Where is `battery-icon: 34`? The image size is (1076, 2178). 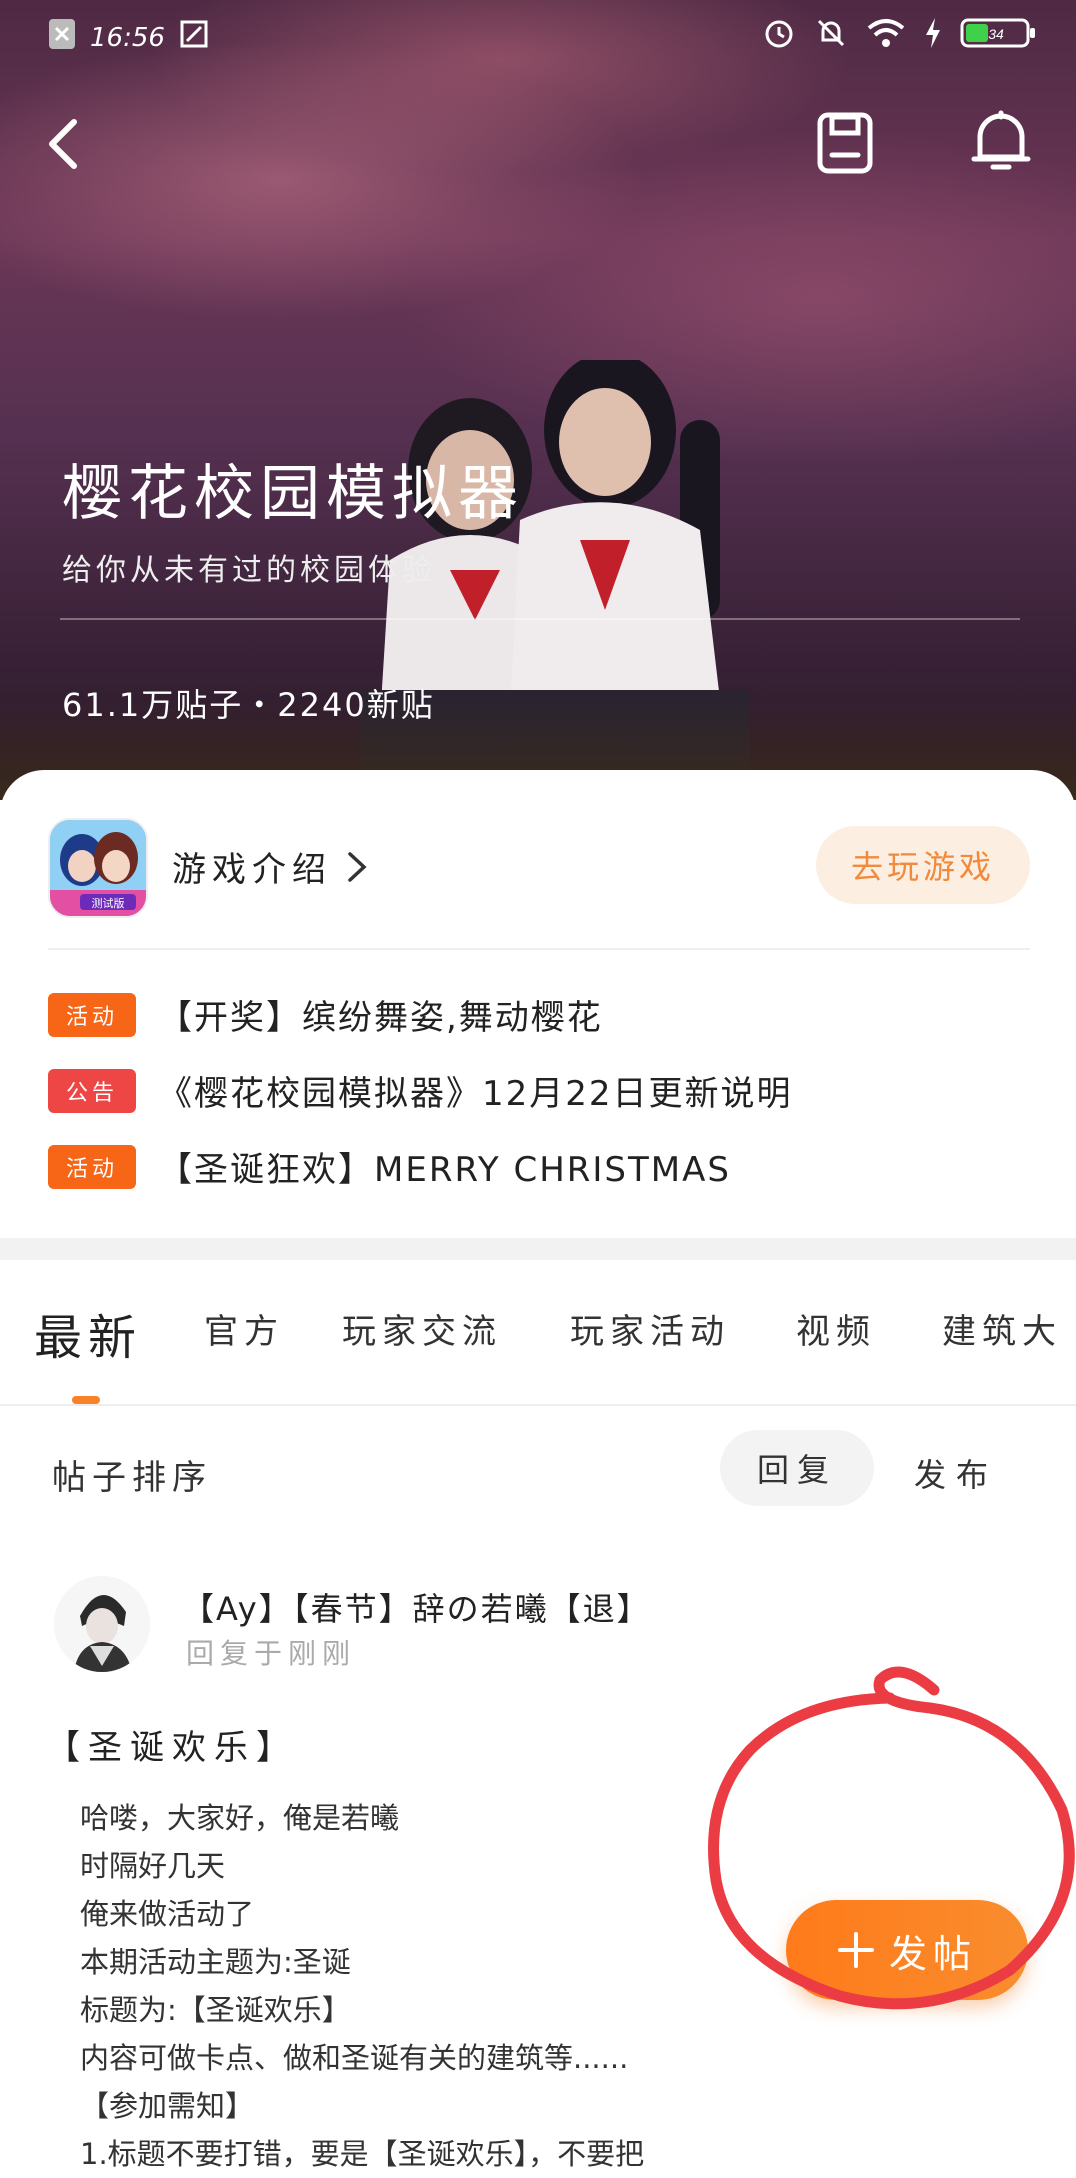 battery-icon: 34 is located at coordinates (998, 36).